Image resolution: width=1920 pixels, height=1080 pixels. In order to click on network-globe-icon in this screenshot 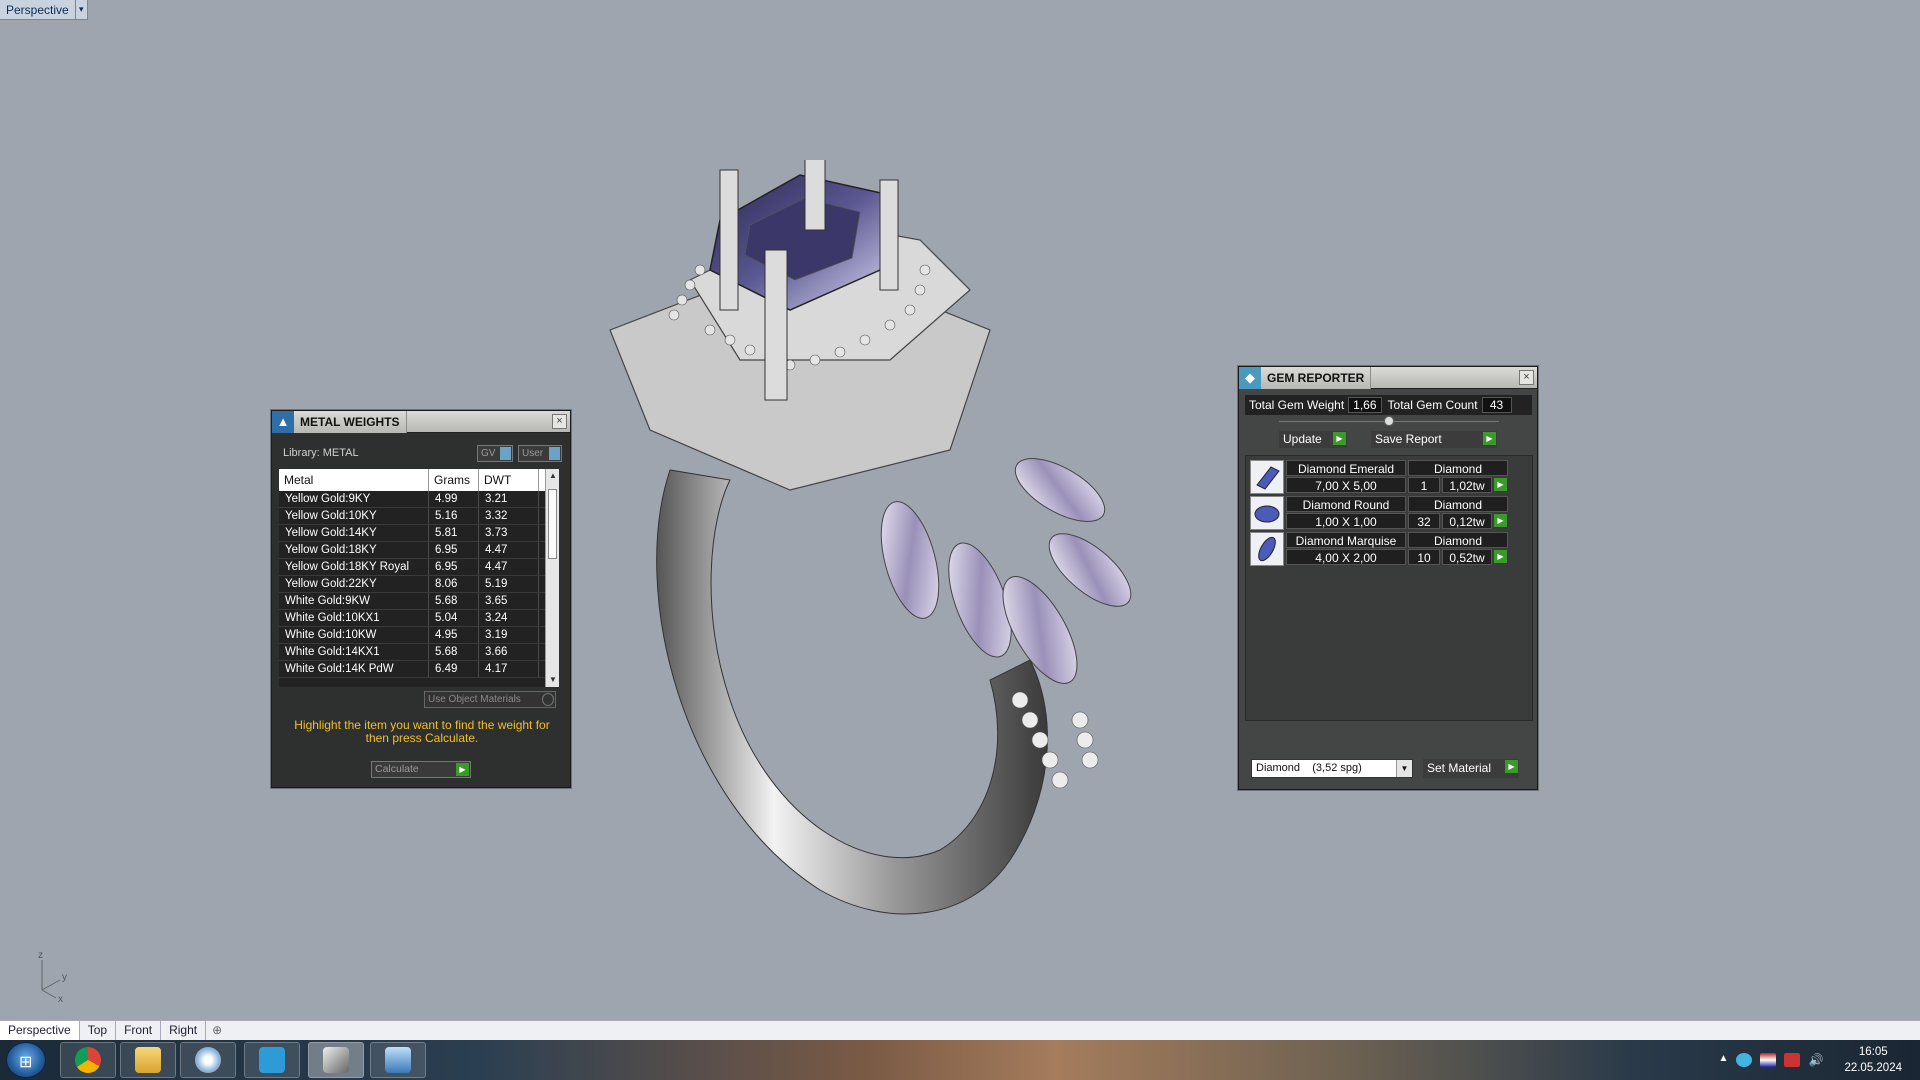, I will do `click(1744, 1060)`.